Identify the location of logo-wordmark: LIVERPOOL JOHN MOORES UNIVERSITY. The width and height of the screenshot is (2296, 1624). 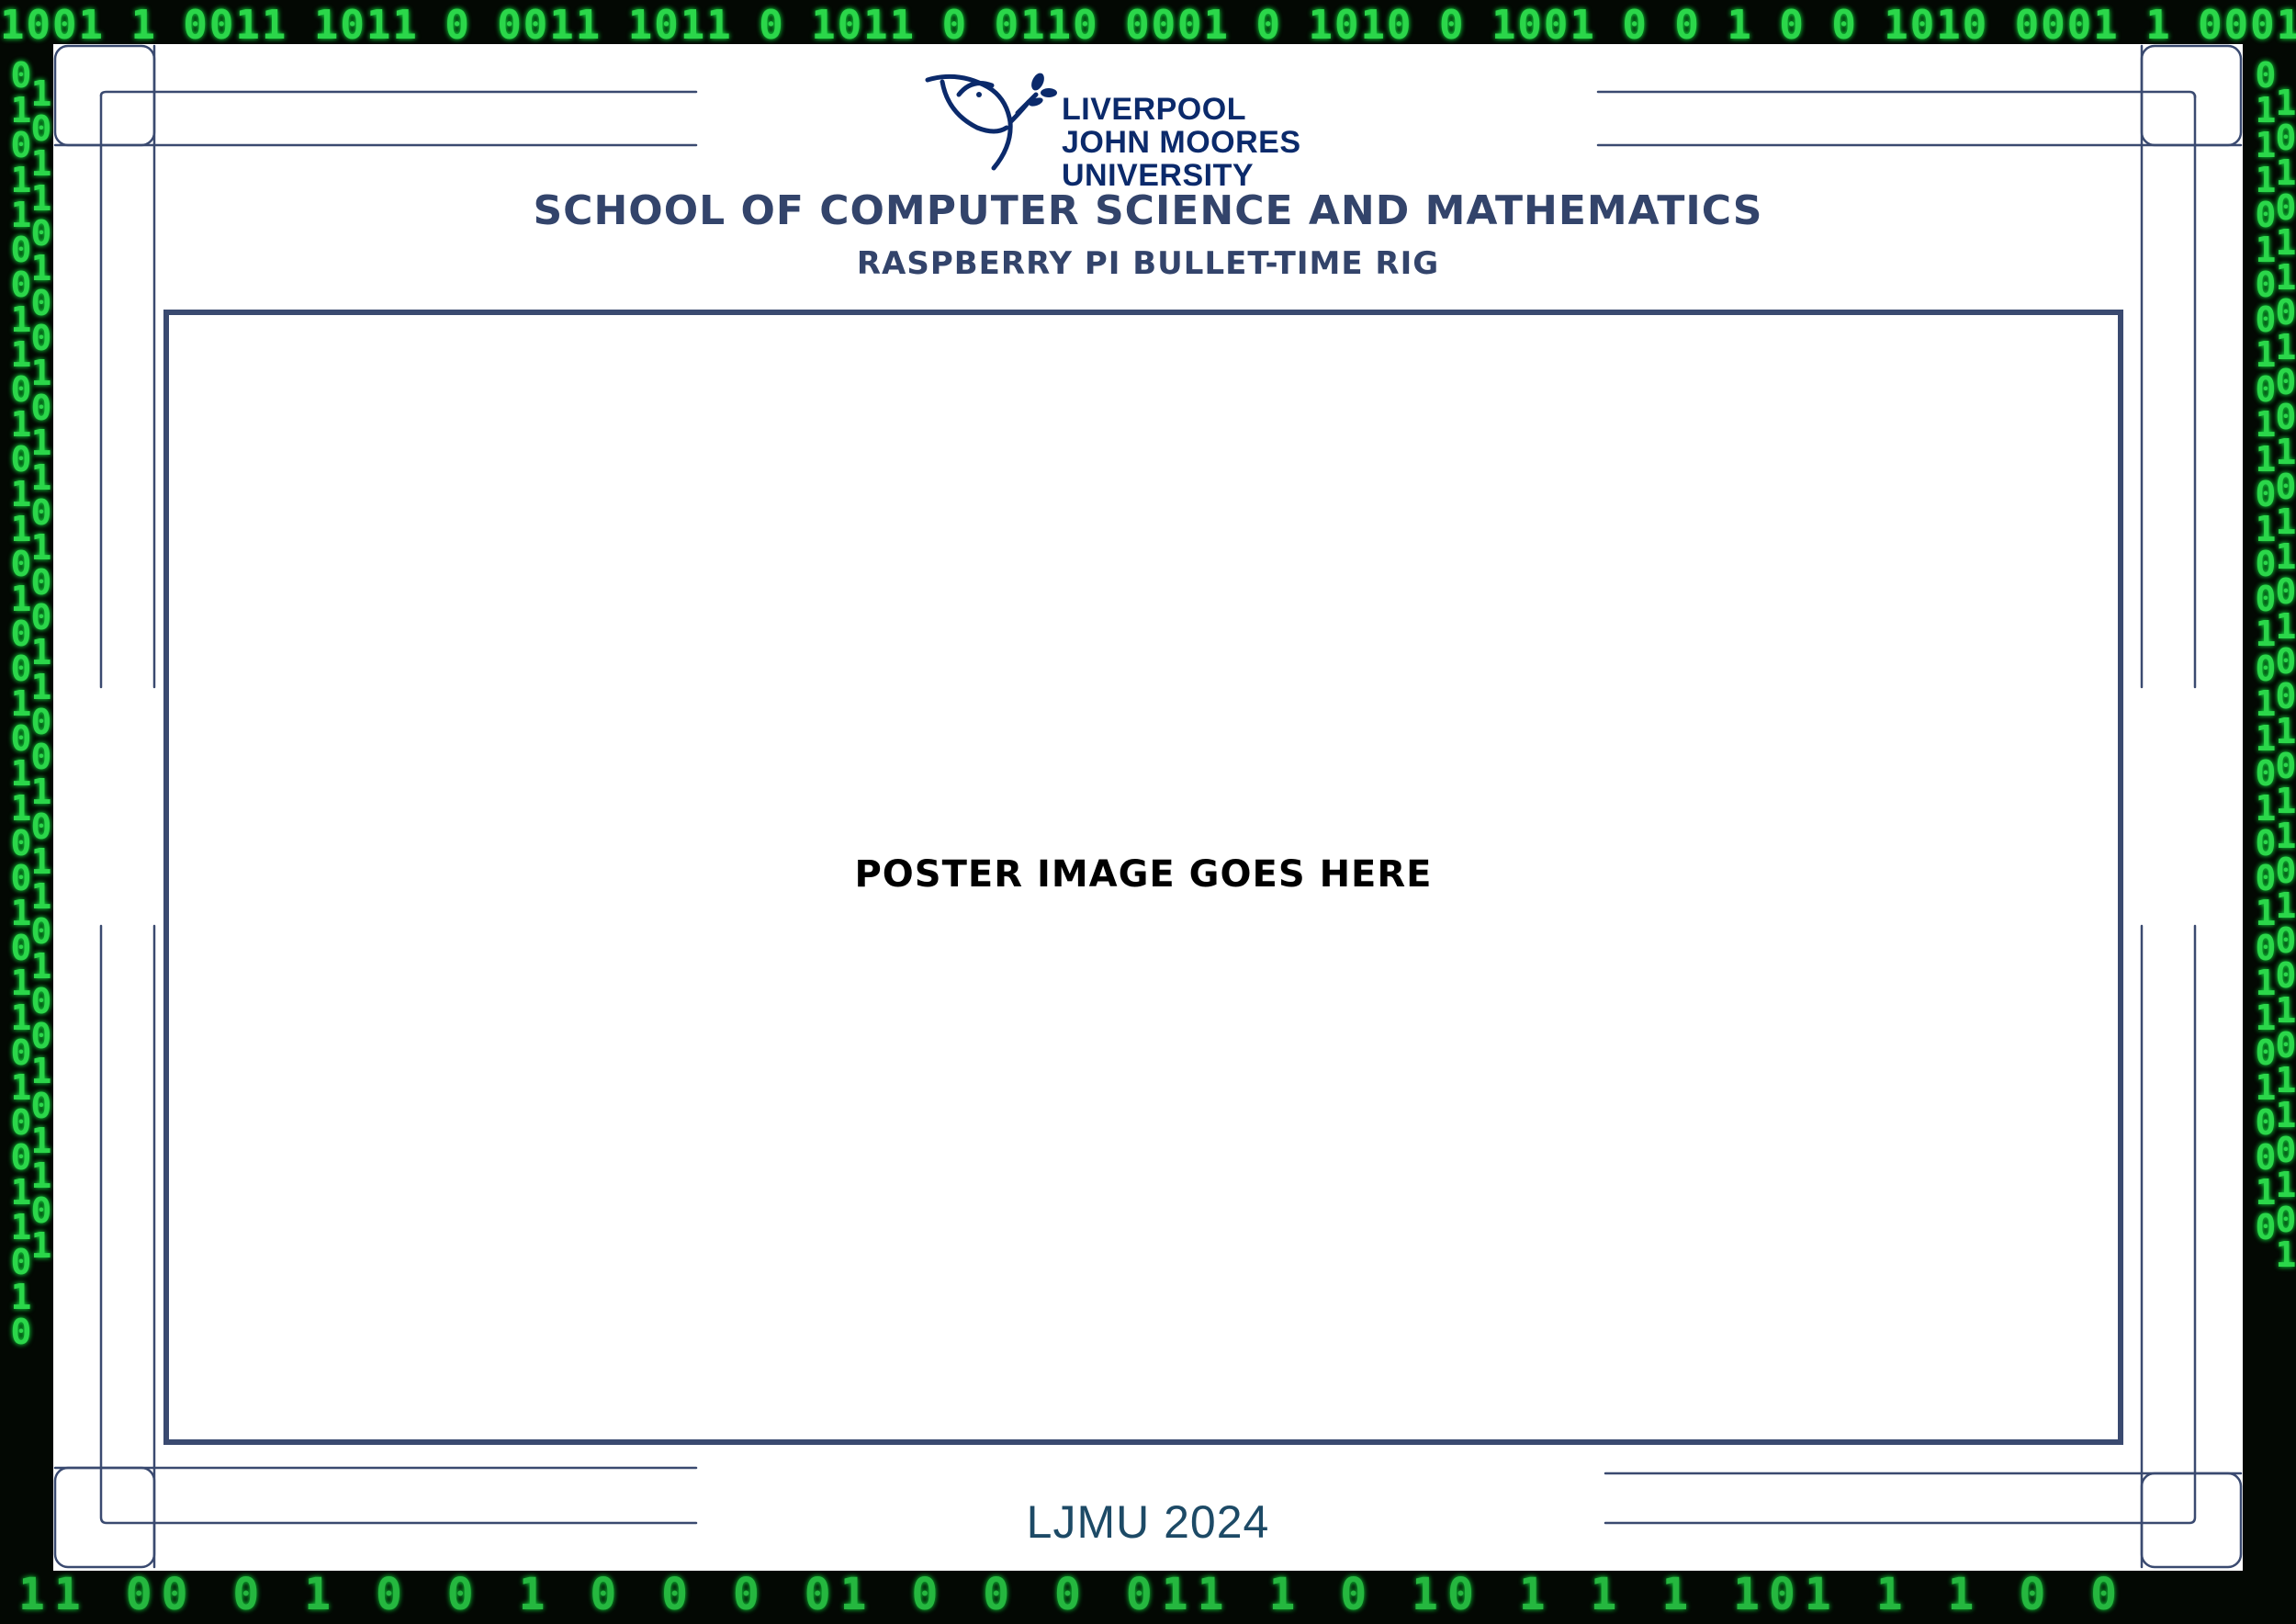
(1181, 142).